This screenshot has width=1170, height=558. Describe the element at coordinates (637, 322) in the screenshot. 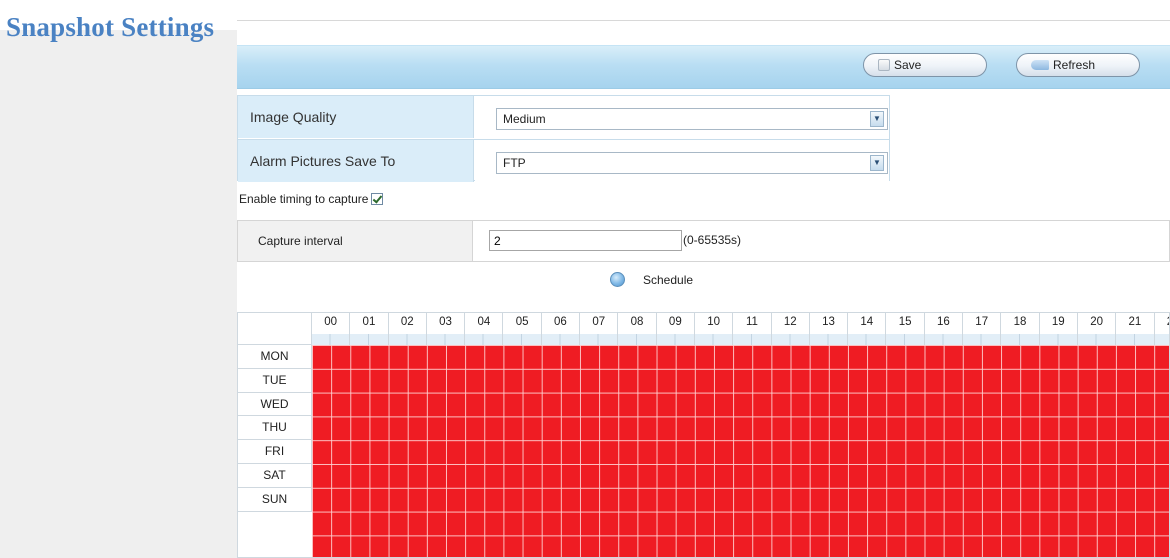

I see `hour-label: 08` at that location.